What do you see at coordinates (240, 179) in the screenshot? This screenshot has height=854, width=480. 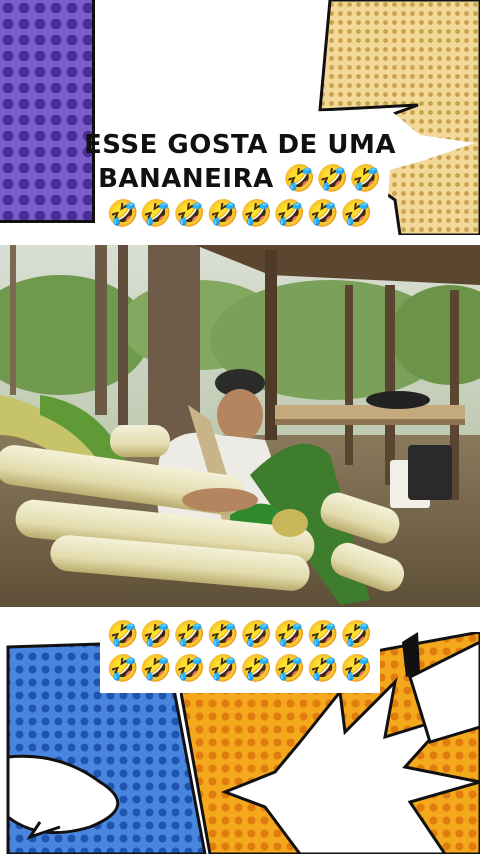 I see `caption-line-2: BANANEIRA 🤣🤣🤣` at bounding box center [240, 179].